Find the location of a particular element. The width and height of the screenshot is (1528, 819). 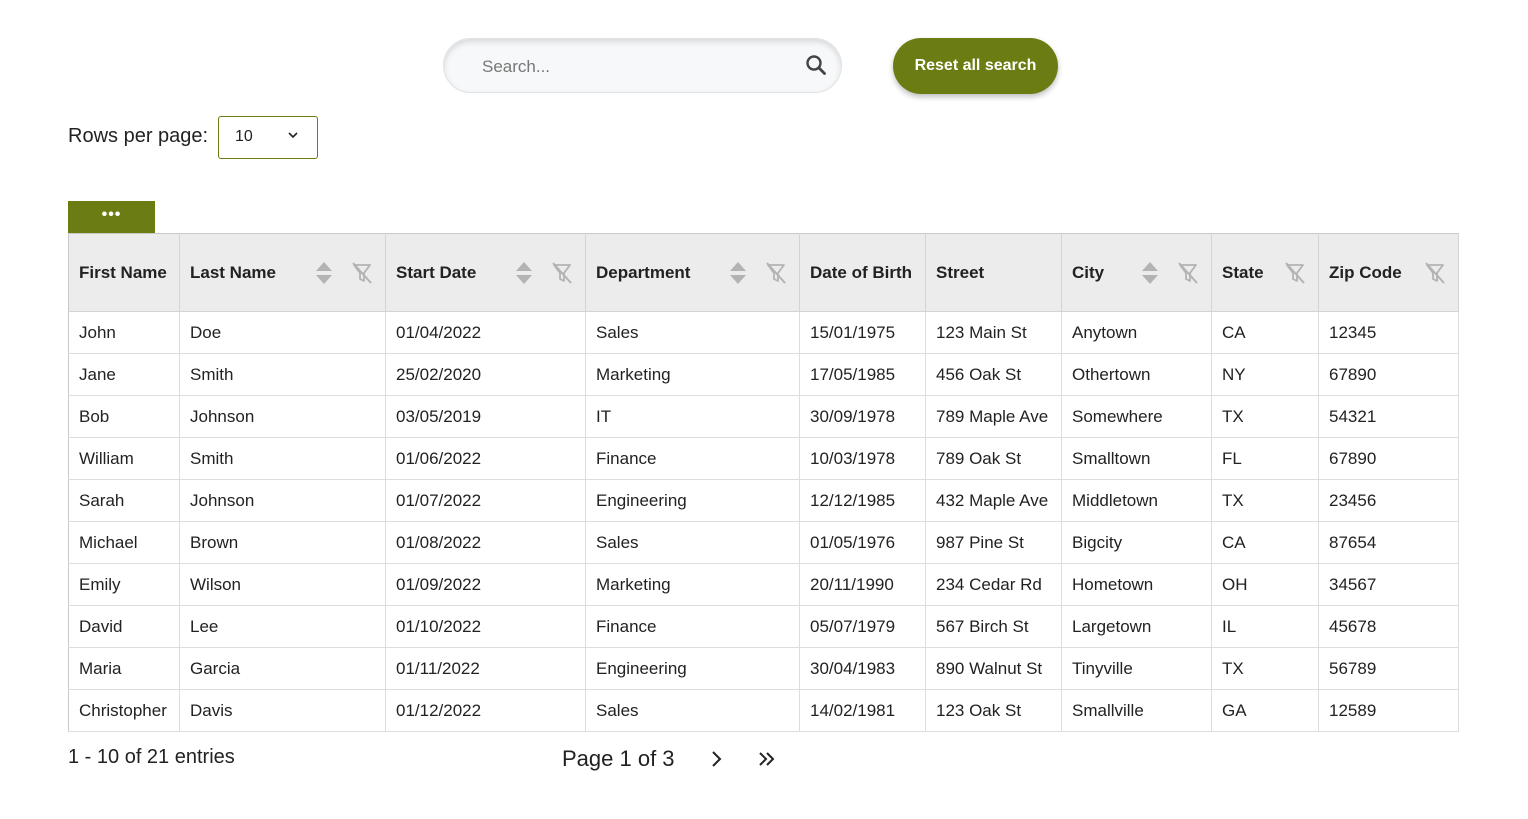

chevron-right-icon is located at coordinates (717, 759).